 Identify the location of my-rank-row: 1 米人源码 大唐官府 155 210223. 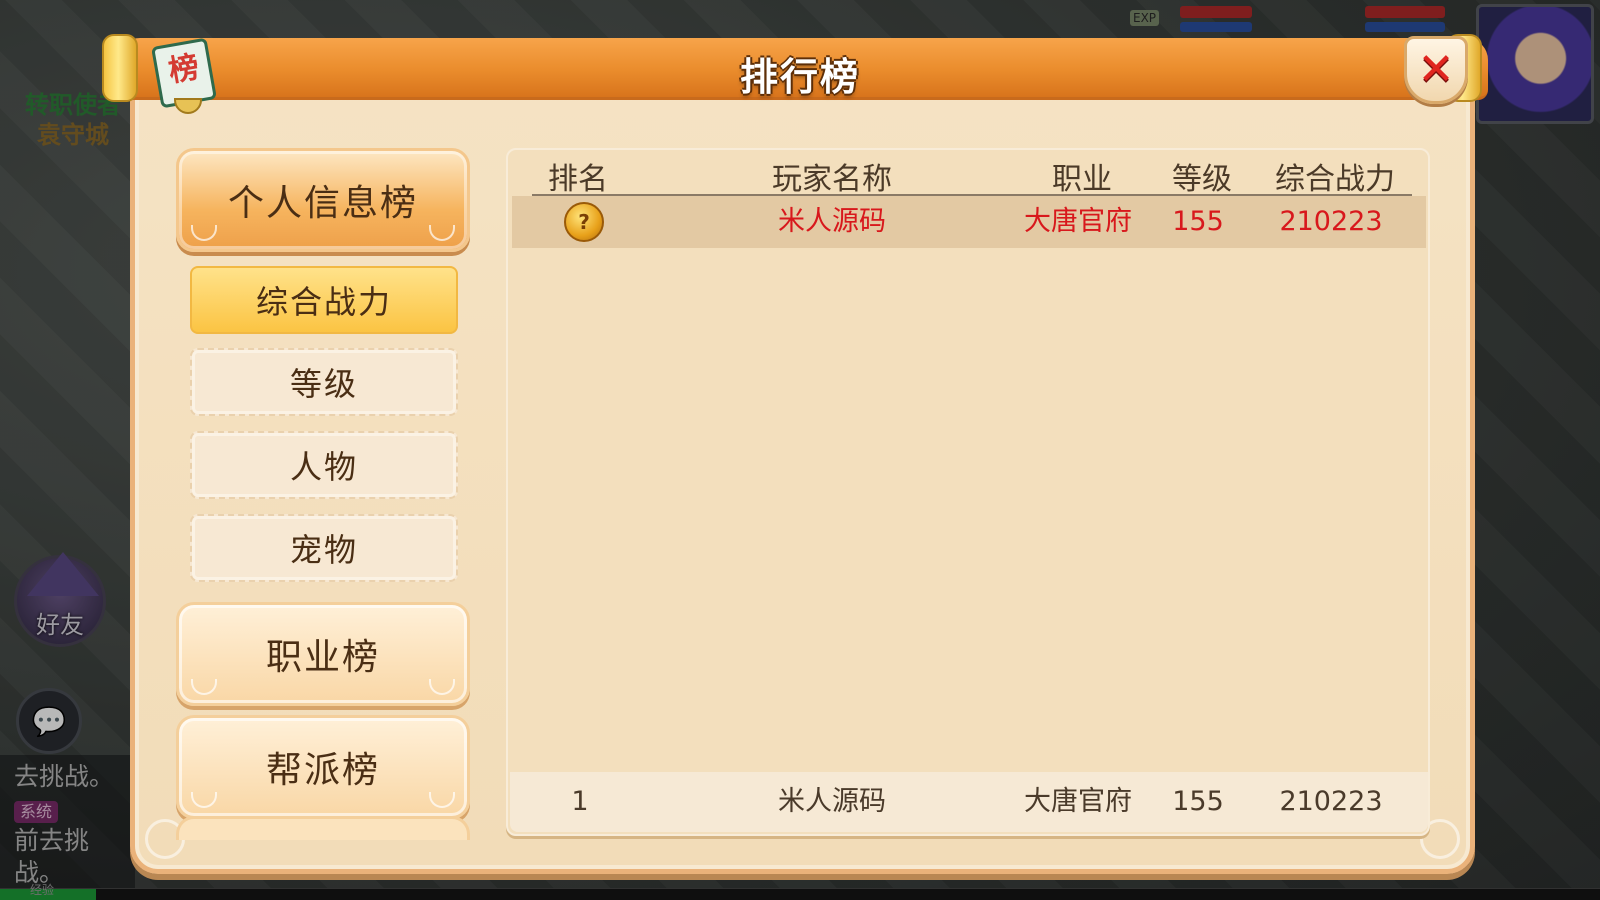
(969, 802).